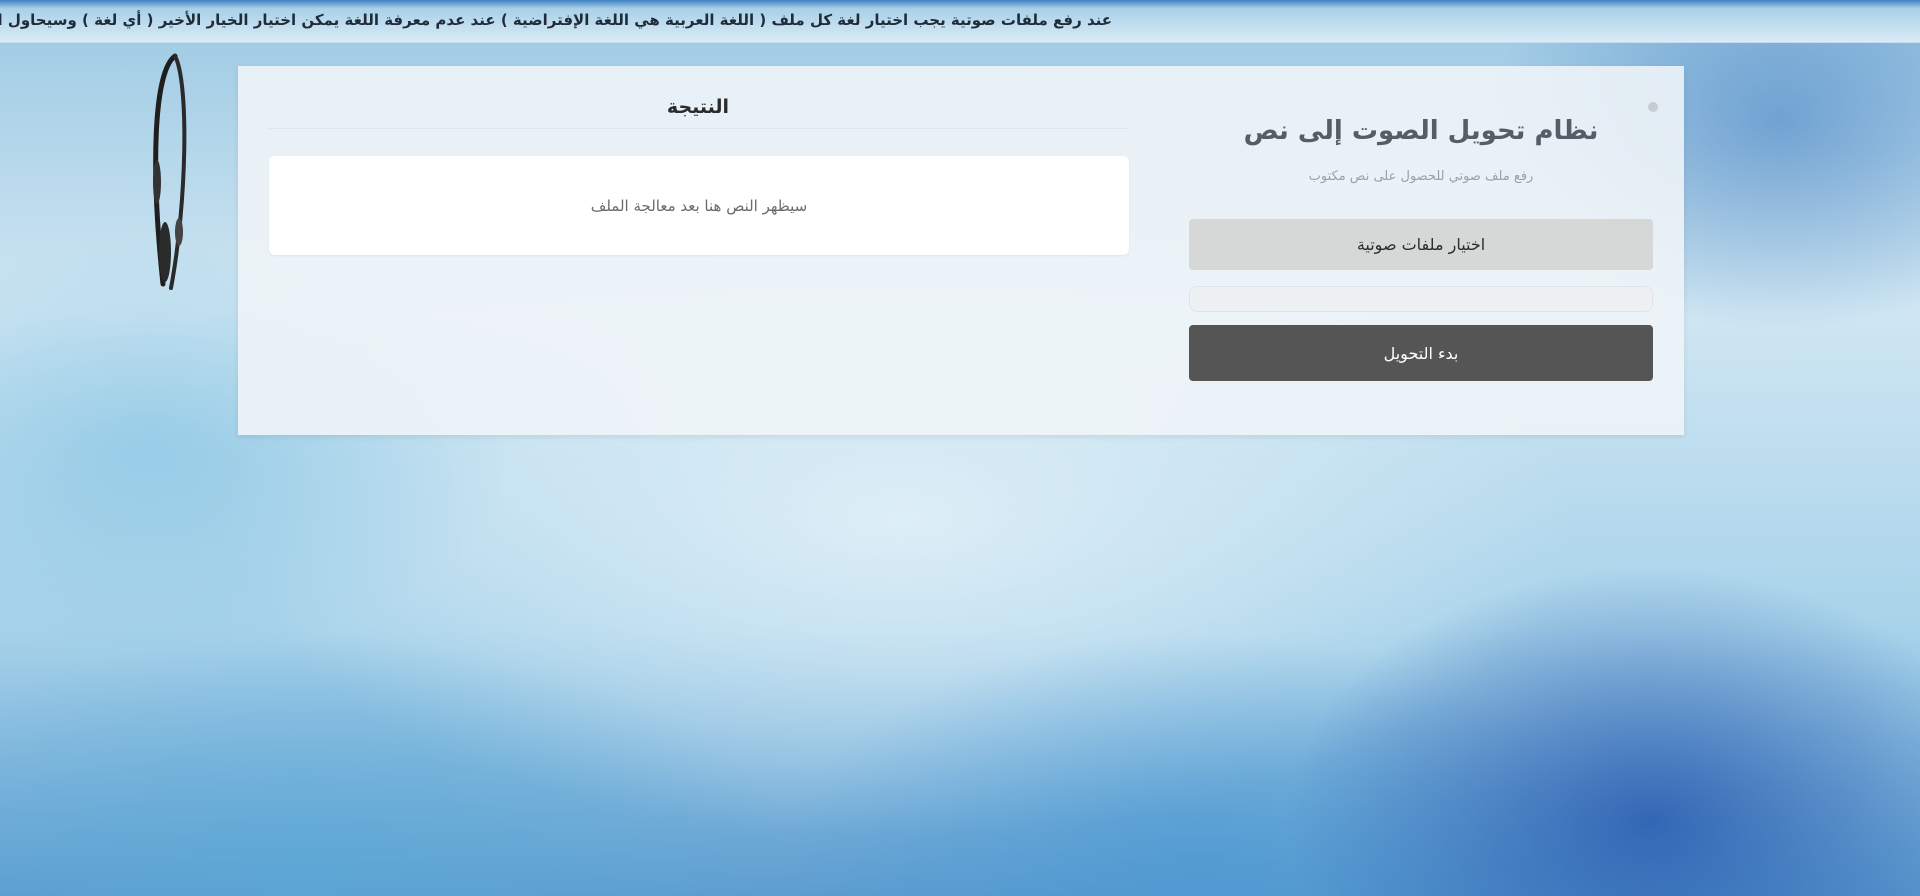  What do you see at coordinates (1421, 299) in the screenshot?
I see `upload-progress-bar` at bounding box center [1421, 299].